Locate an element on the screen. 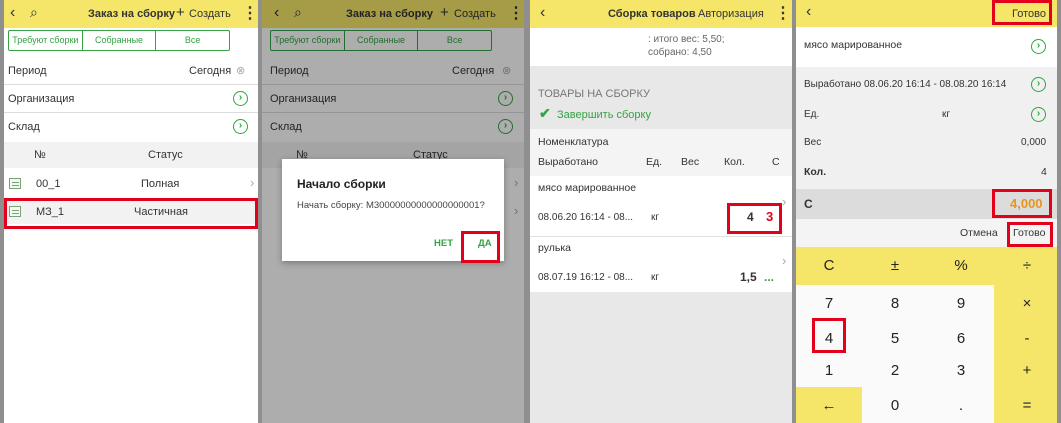 The image size is (1061, 423). calc-actions: Отмена Готово is located at coordinates (926, 233).